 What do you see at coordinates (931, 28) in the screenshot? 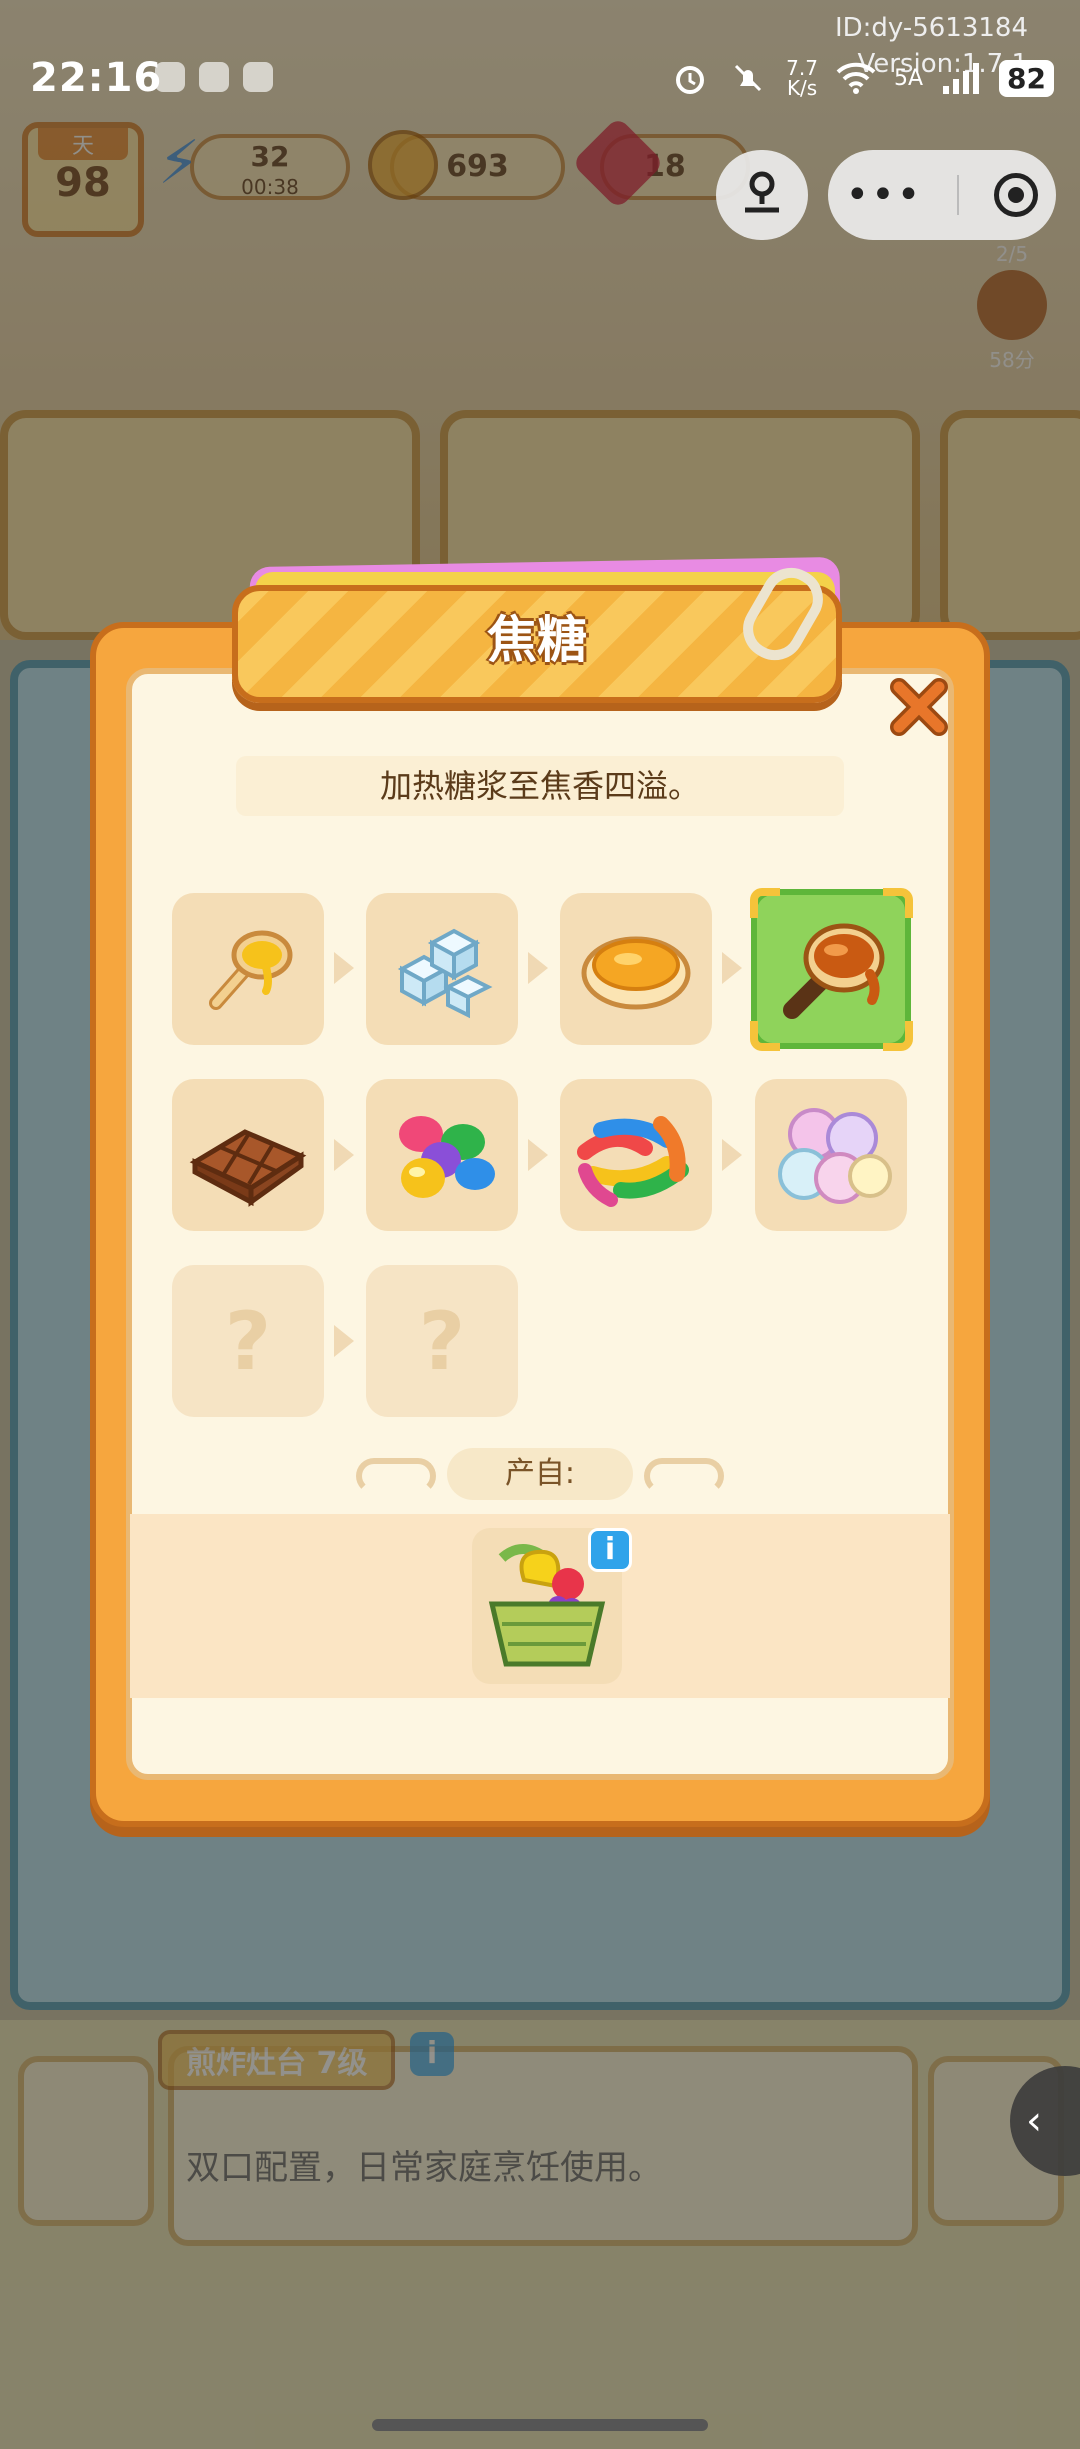
I see `watermark-id: ID:dy-5613184` at bounding box center [931, 28].